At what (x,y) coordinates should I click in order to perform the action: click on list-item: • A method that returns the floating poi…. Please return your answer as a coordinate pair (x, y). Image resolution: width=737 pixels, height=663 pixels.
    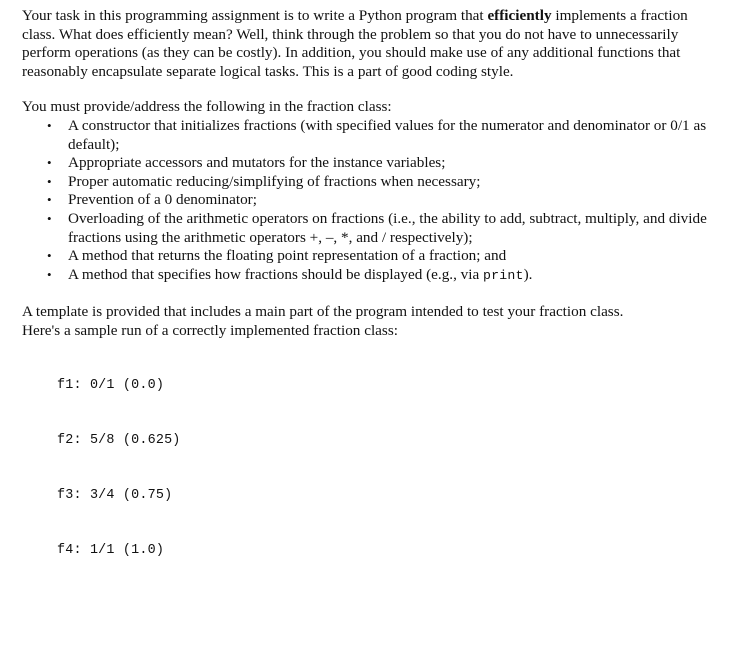
    Looking at the image, I should click on (377, 256).